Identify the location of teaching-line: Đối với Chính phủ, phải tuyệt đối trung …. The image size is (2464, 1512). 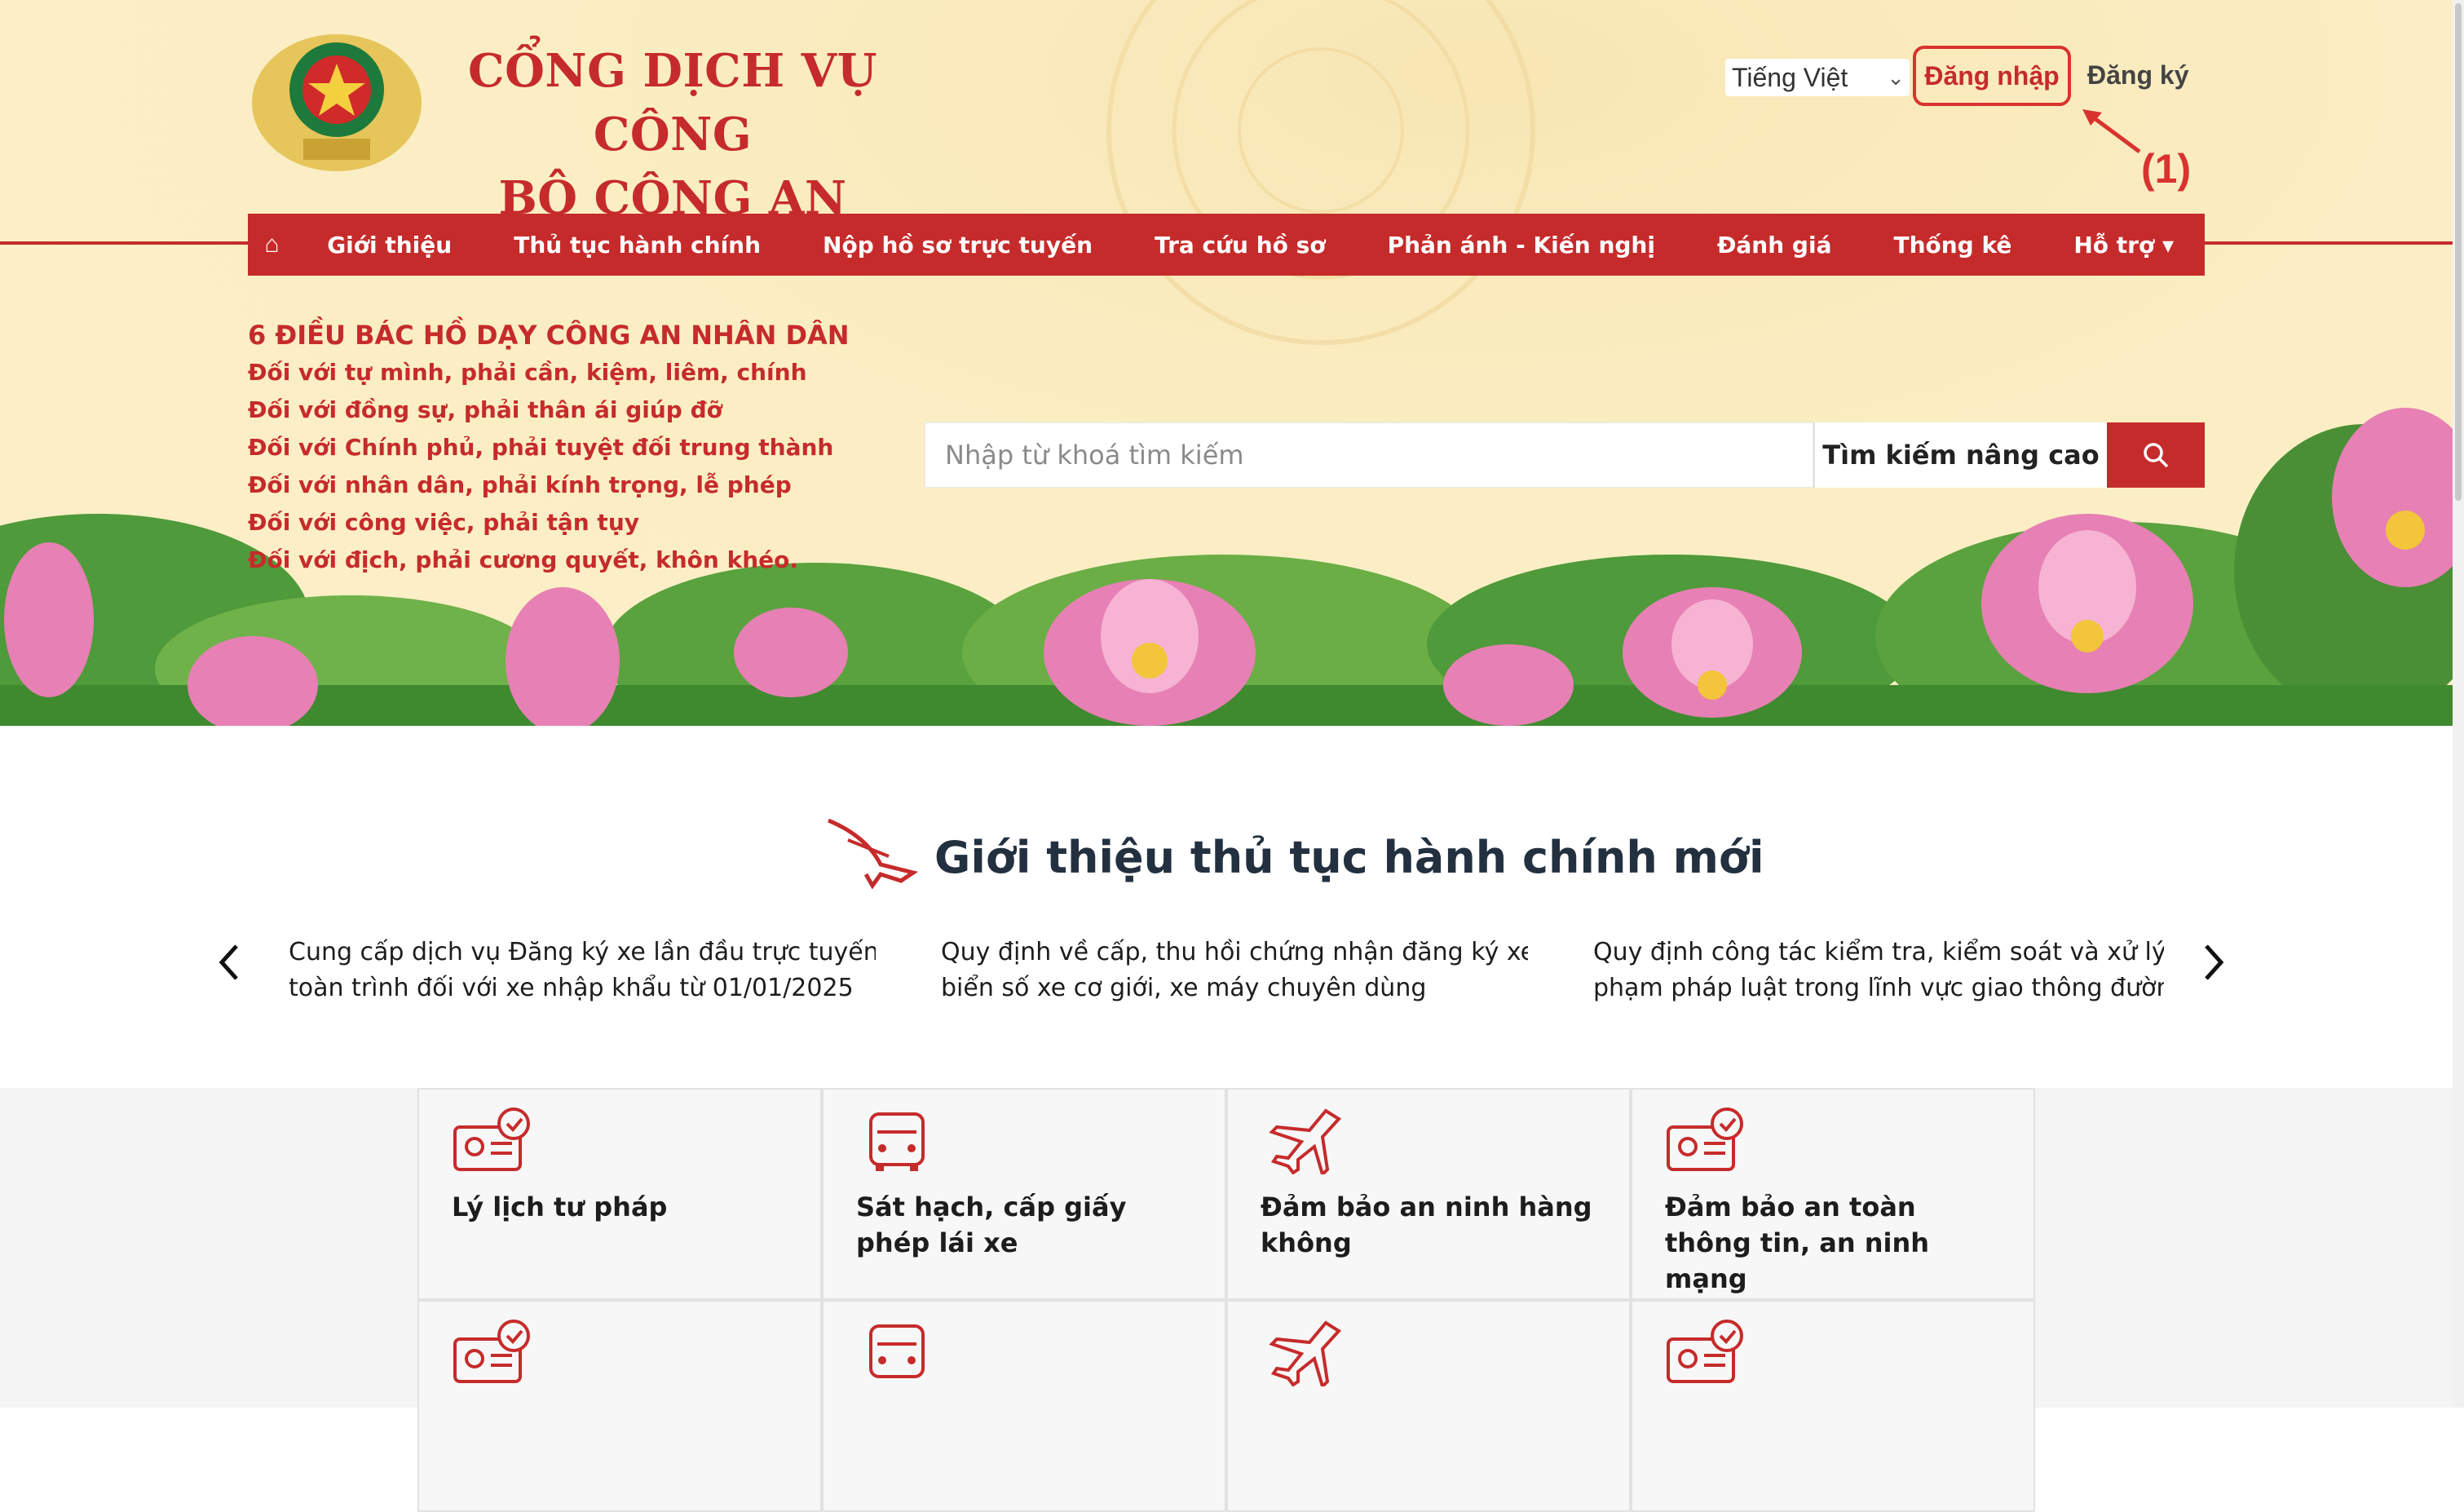
(541, 448).